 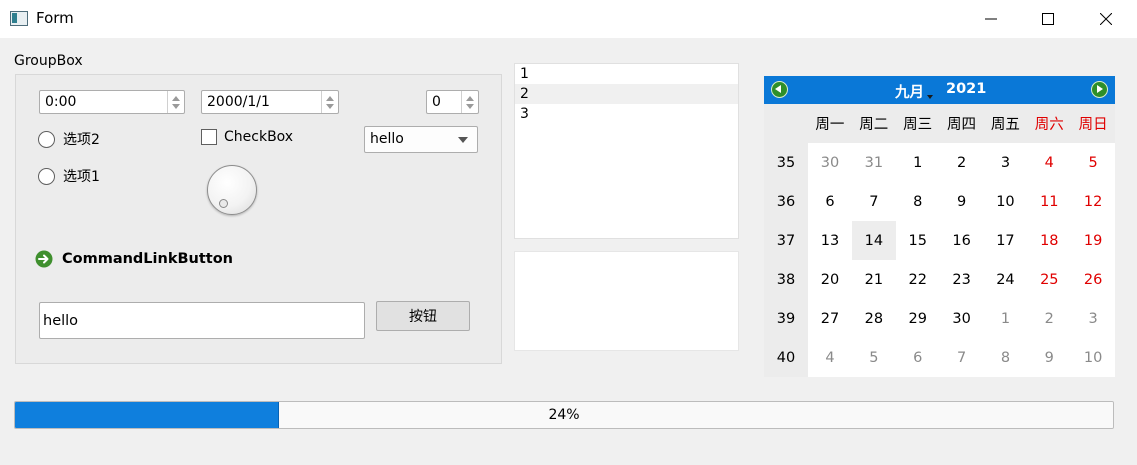 I want to click on maximize-button, so click(x=1048, y=19).